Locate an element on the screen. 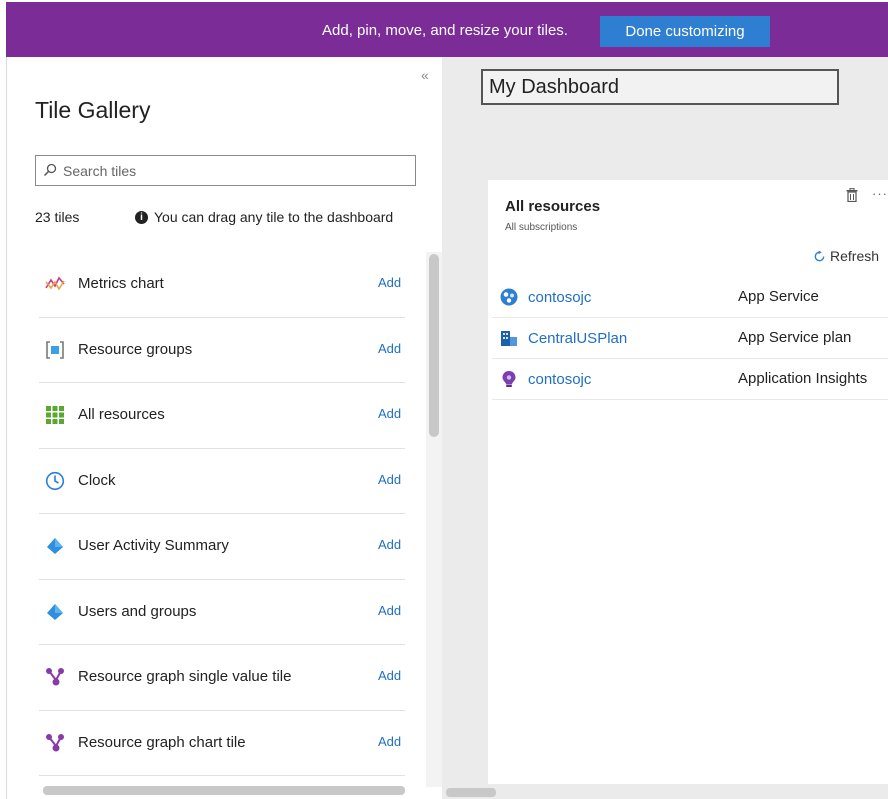  resource-groups-icon is located at coordinates (55, 349).